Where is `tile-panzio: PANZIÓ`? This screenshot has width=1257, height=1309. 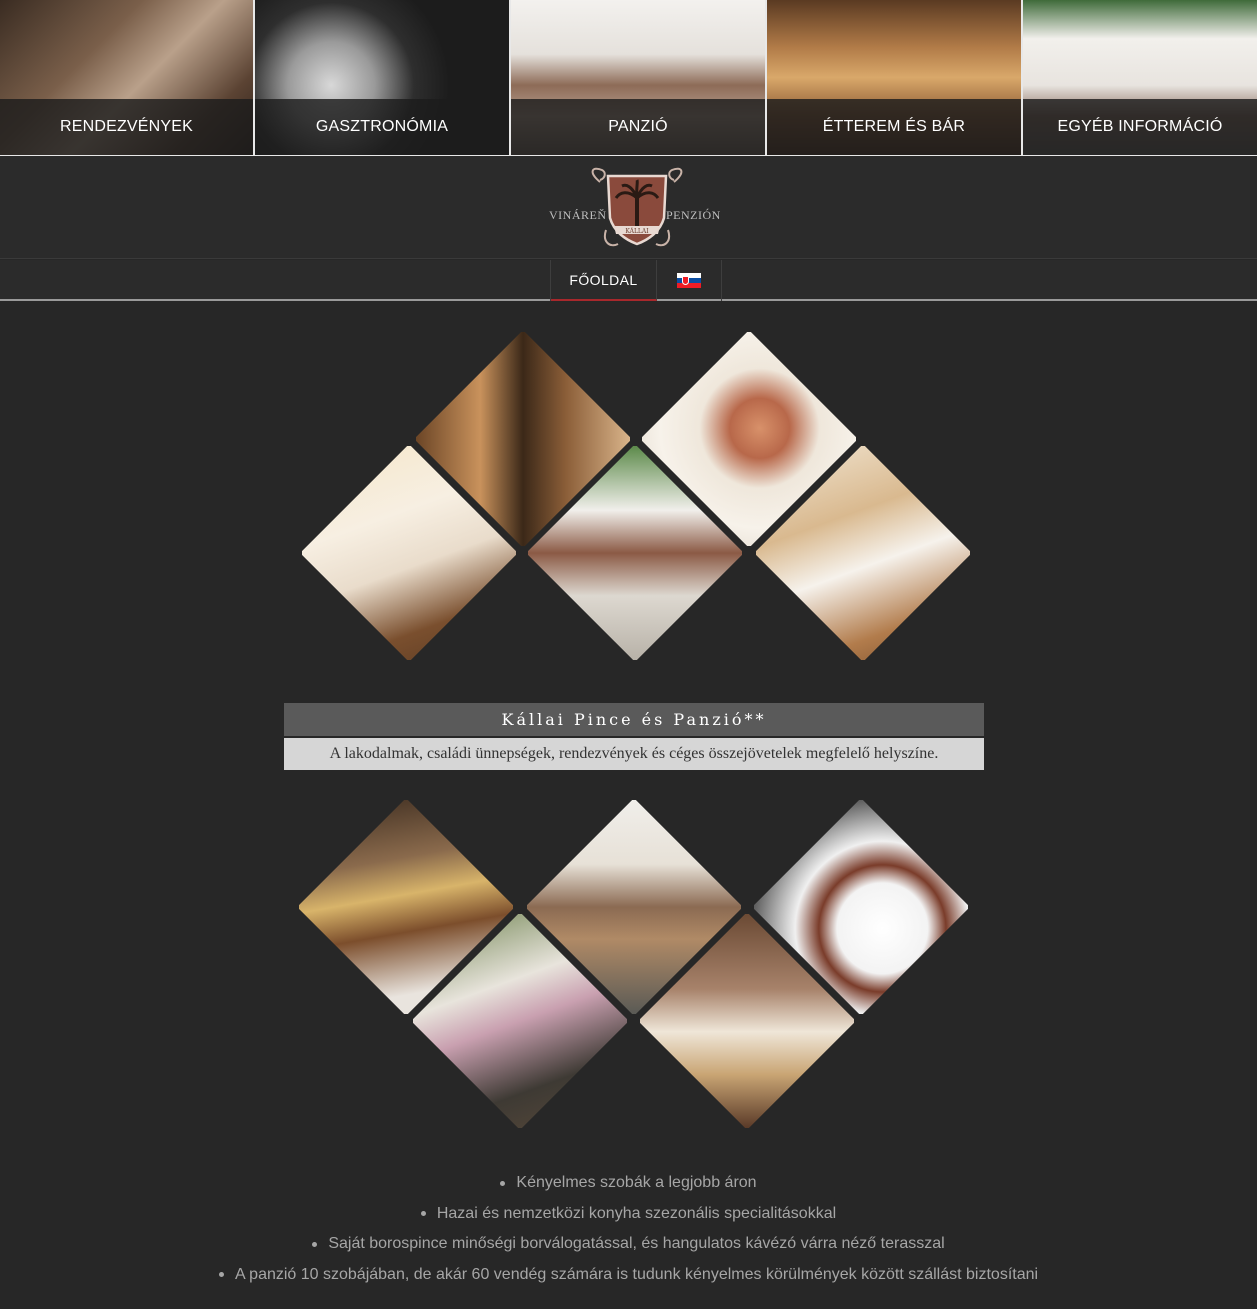
tile-panzio: PANZIÓ is located at coordinates (638, 77).